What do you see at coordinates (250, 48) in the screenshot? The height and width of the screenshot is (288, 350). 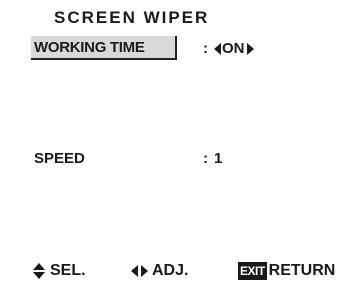 I see `increase-arrow-icon` at bounding box center [250, 48].